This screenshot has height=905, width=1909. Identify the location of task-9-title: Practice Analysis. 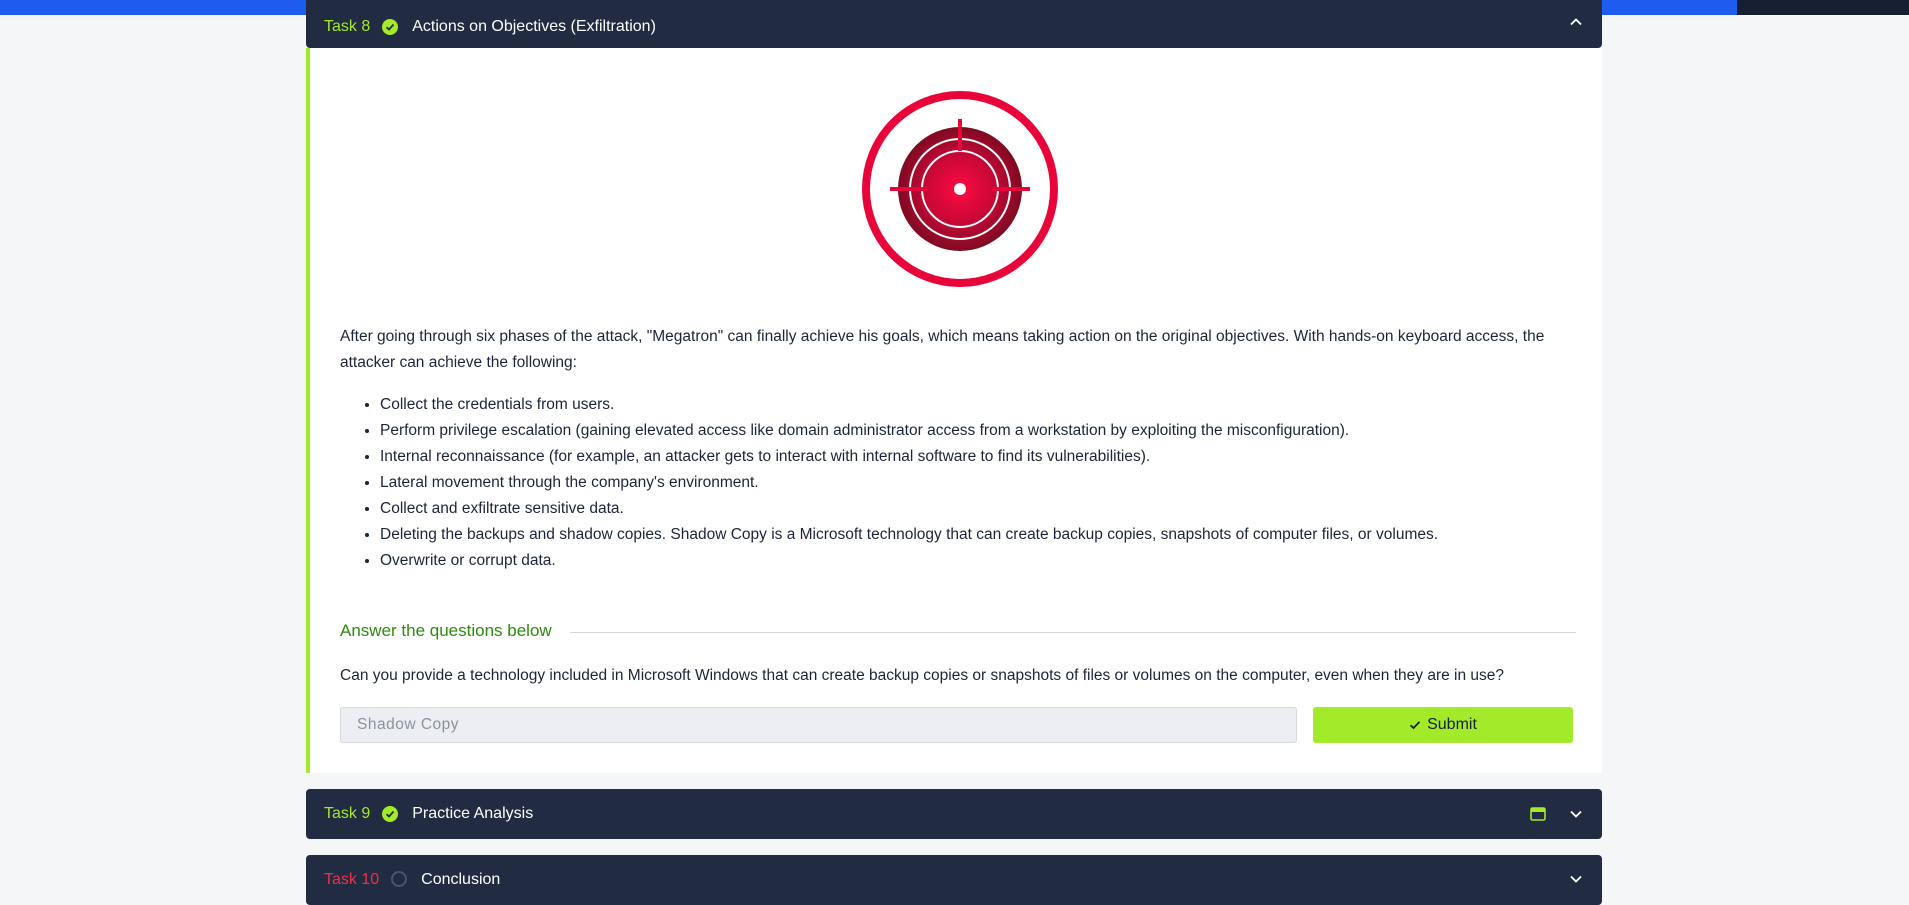
(473, 813).